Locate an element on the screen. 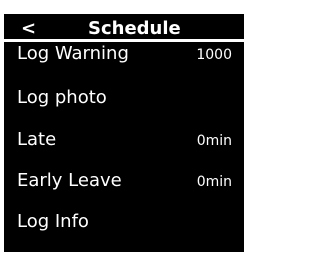 The height and width of the screenshot is (257, 320). header-bar: < Schedule is located at coordinates (124, 28).